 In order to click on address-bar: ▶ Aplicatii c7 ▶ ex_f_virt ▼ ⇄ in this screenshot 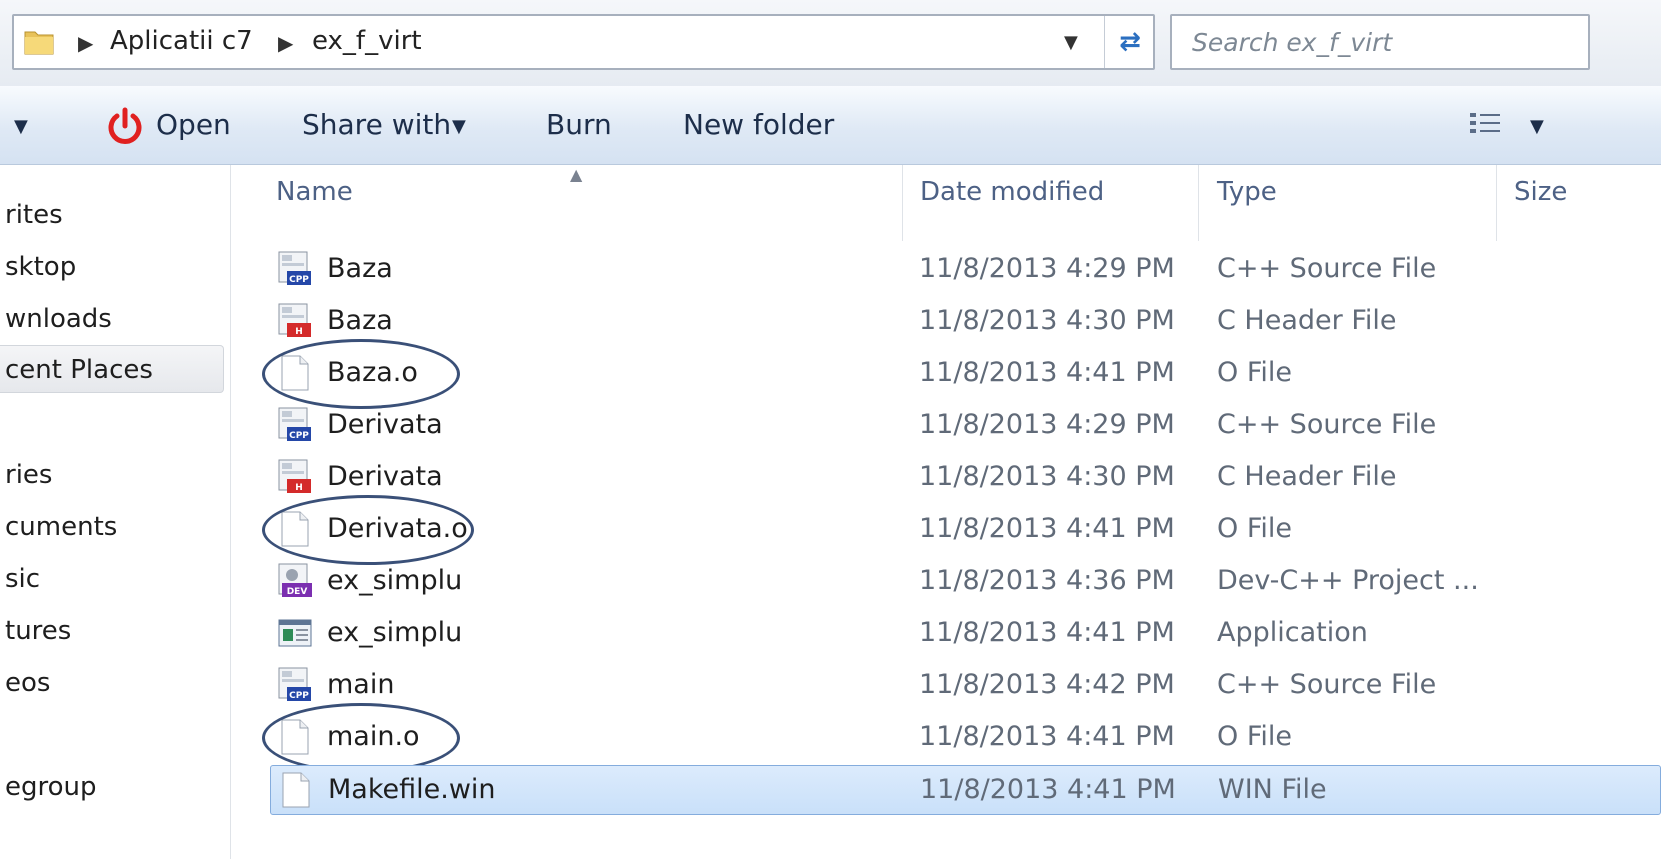, I will do `click(583, 42)`.